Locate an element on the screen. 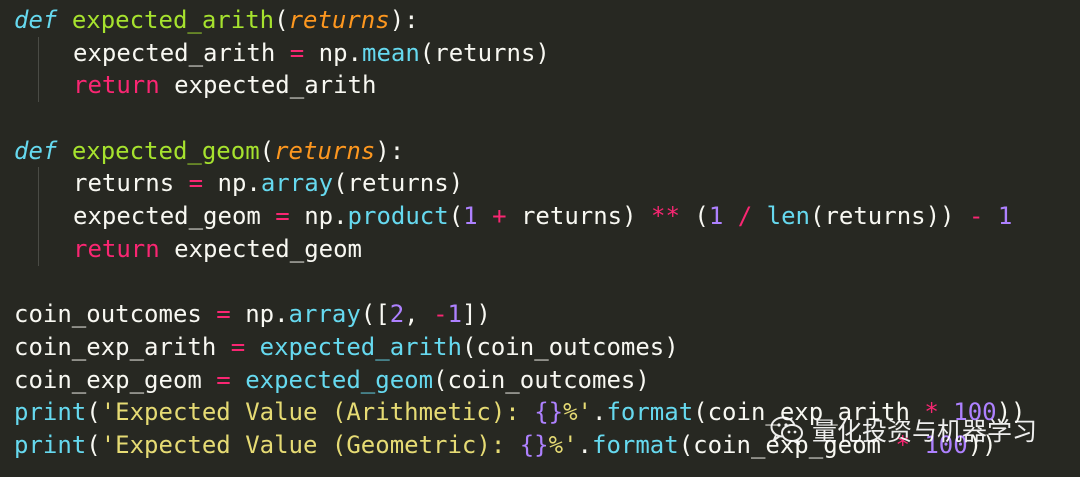 This screenshot has width=1080, height=477. code-token: ** is located at coordinates (665, 216).